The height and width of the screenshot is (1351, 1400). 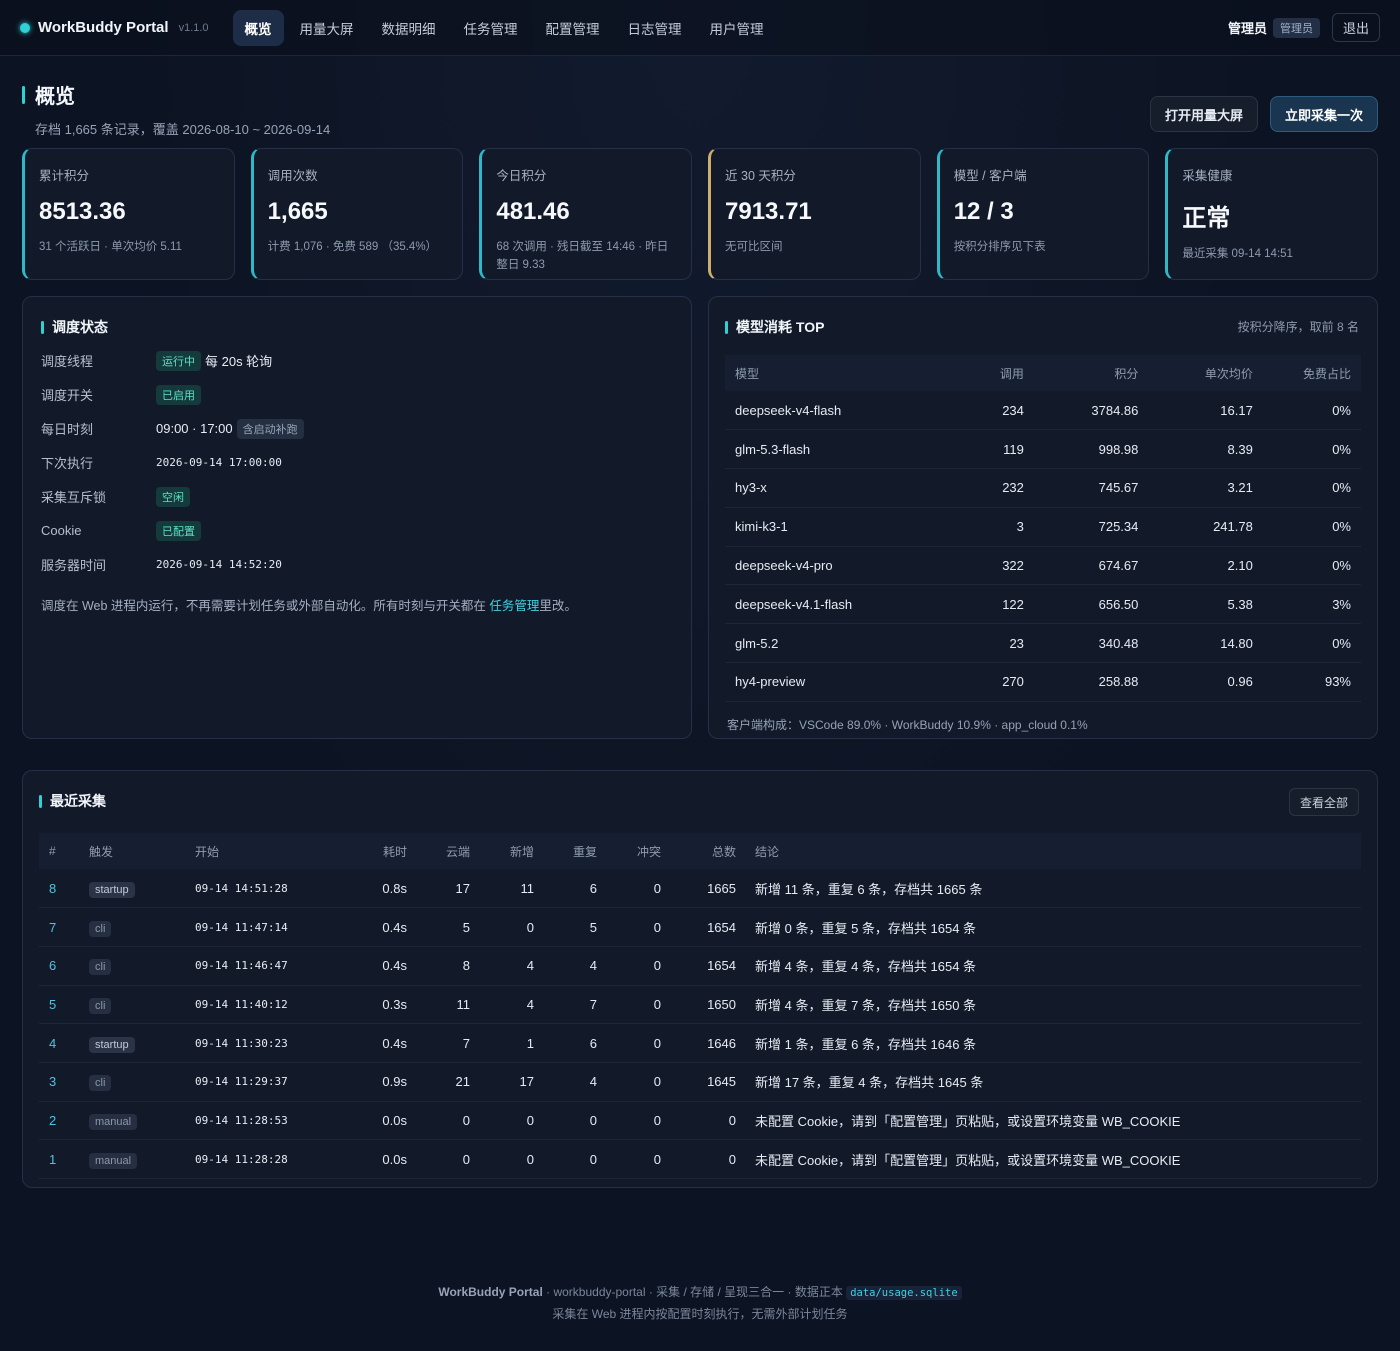 What do you see at coordinates (287, 1121) in the screenshot?
I see `run-start-cell: 09-14 11:28:53` at bounding box center [287, 1121].